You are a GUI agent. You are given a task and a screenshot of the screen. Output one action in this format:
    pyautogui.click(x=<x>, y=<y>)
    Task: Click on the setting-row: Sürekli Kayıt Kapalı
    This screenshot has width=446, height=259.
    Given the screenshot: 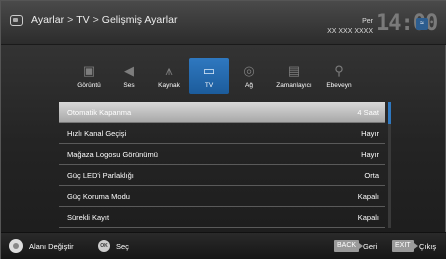 What is the action you would take?
    pyautogui.click(x=222, y=217)
    